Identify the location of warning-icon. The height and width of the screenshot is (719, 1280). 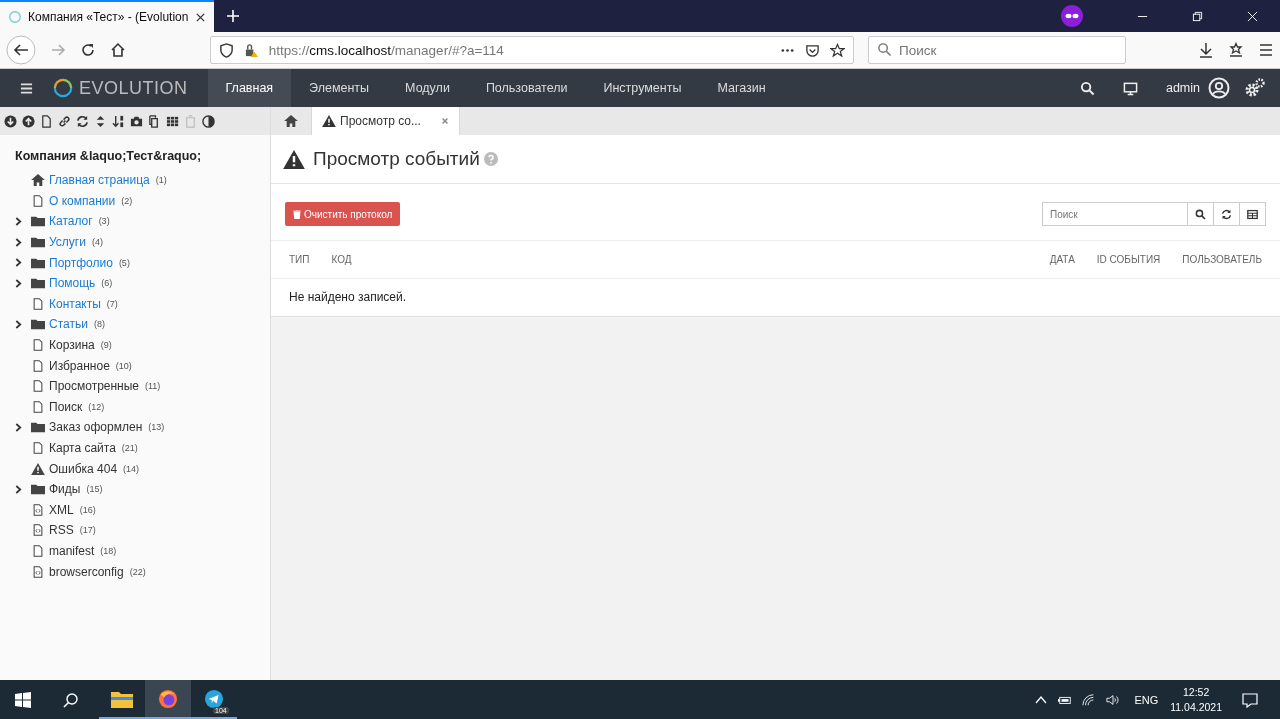
(294, 159).